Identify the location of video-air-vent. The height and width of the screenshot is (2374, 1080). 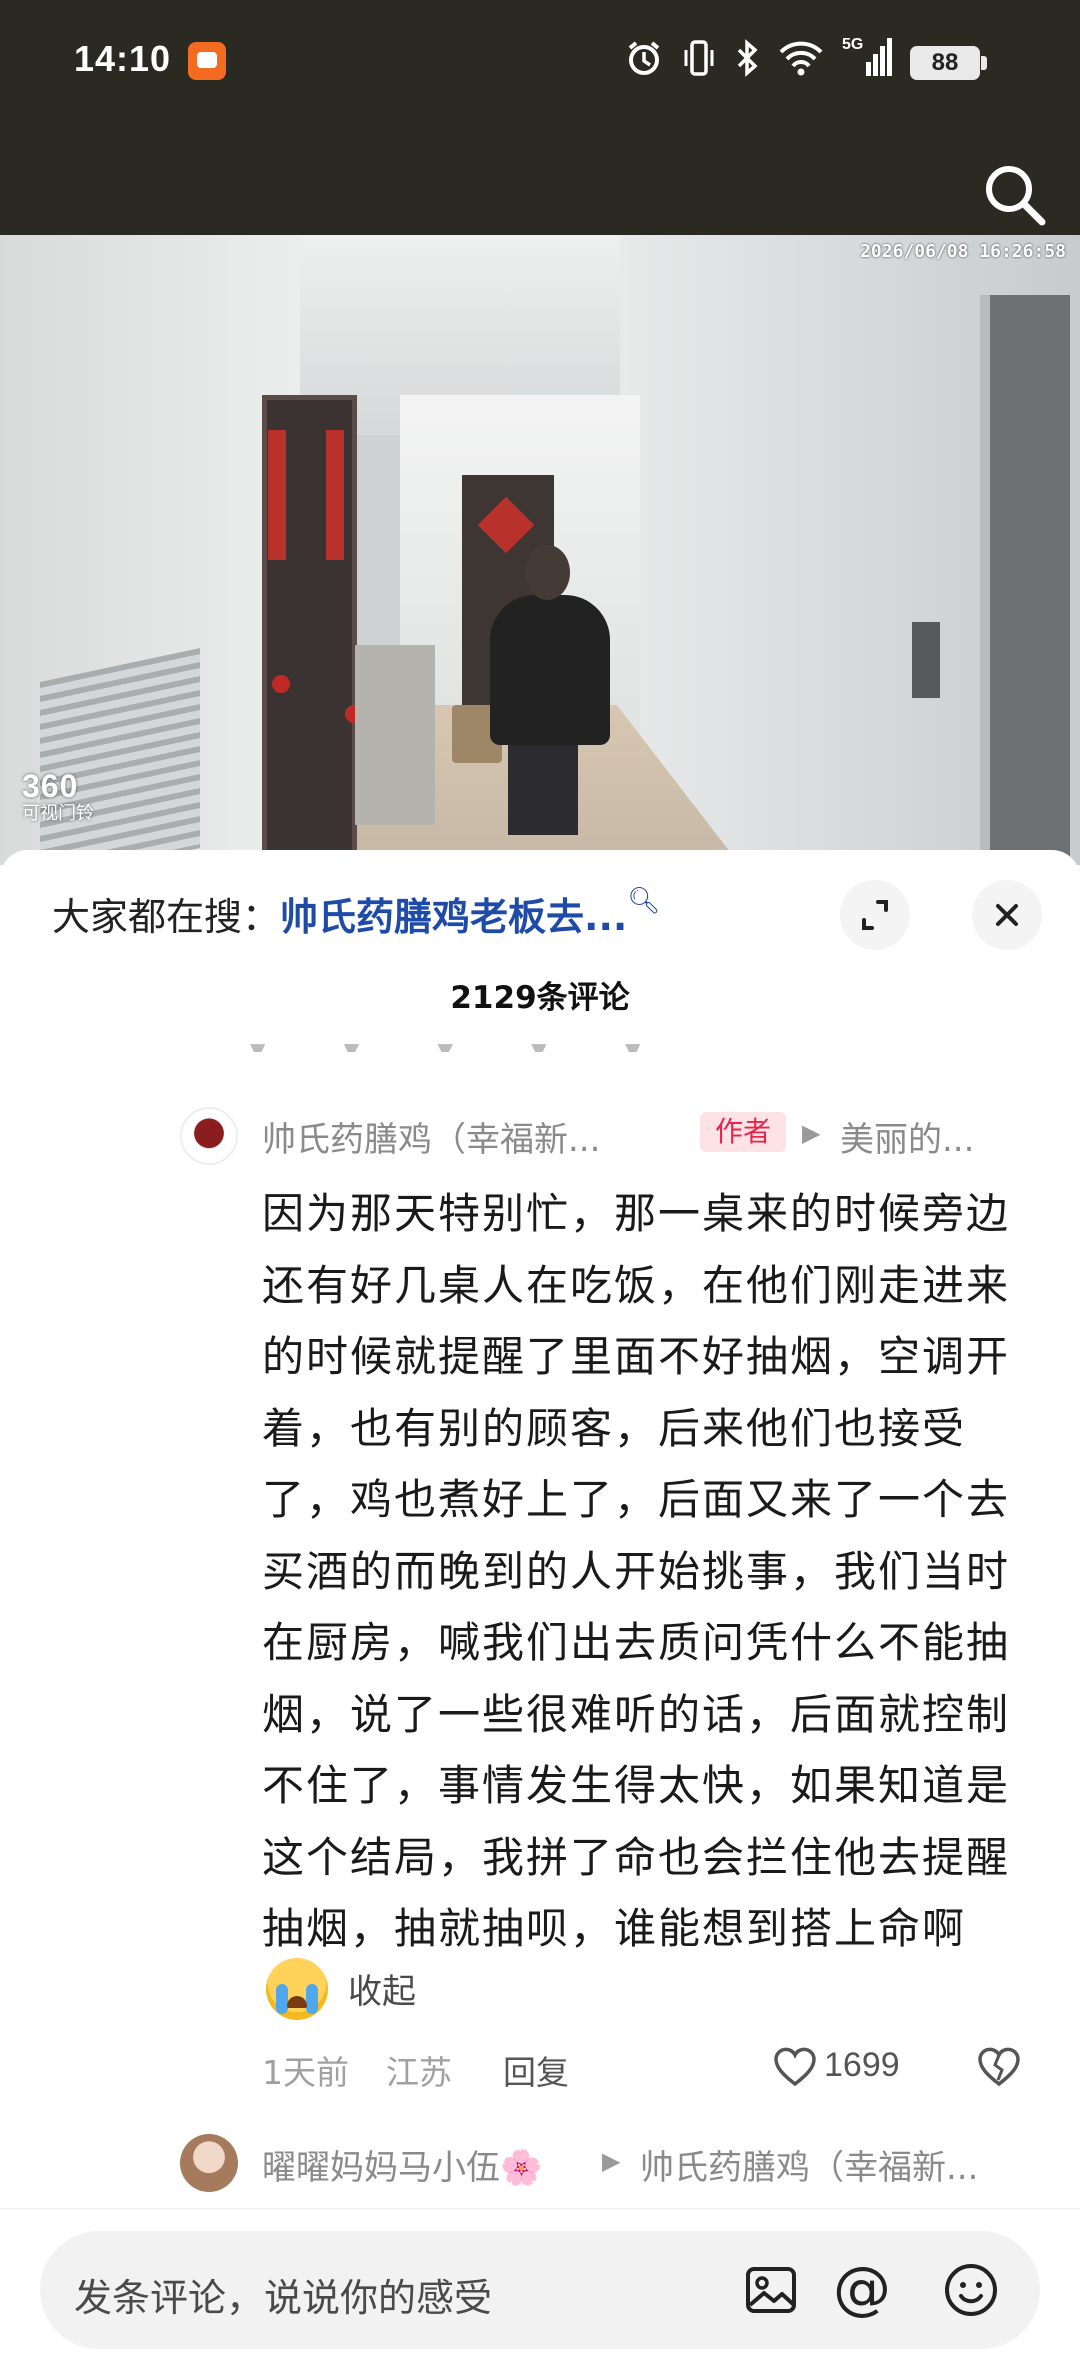
(120, 756).